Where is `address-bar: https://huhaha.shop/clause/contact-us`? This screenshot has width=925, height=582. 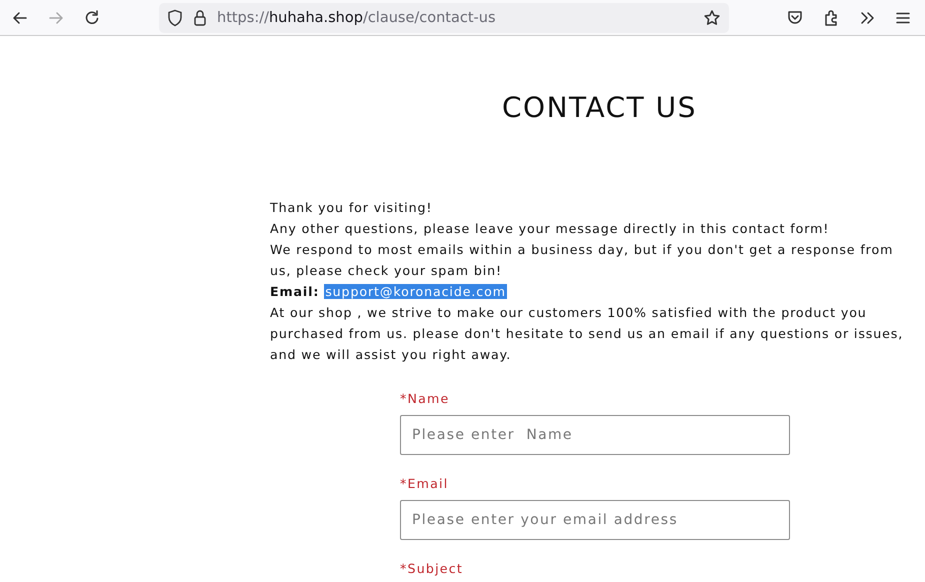 address-bar: https://huhaha.shop/clause/contact-us is located at coordinates (444, 17).